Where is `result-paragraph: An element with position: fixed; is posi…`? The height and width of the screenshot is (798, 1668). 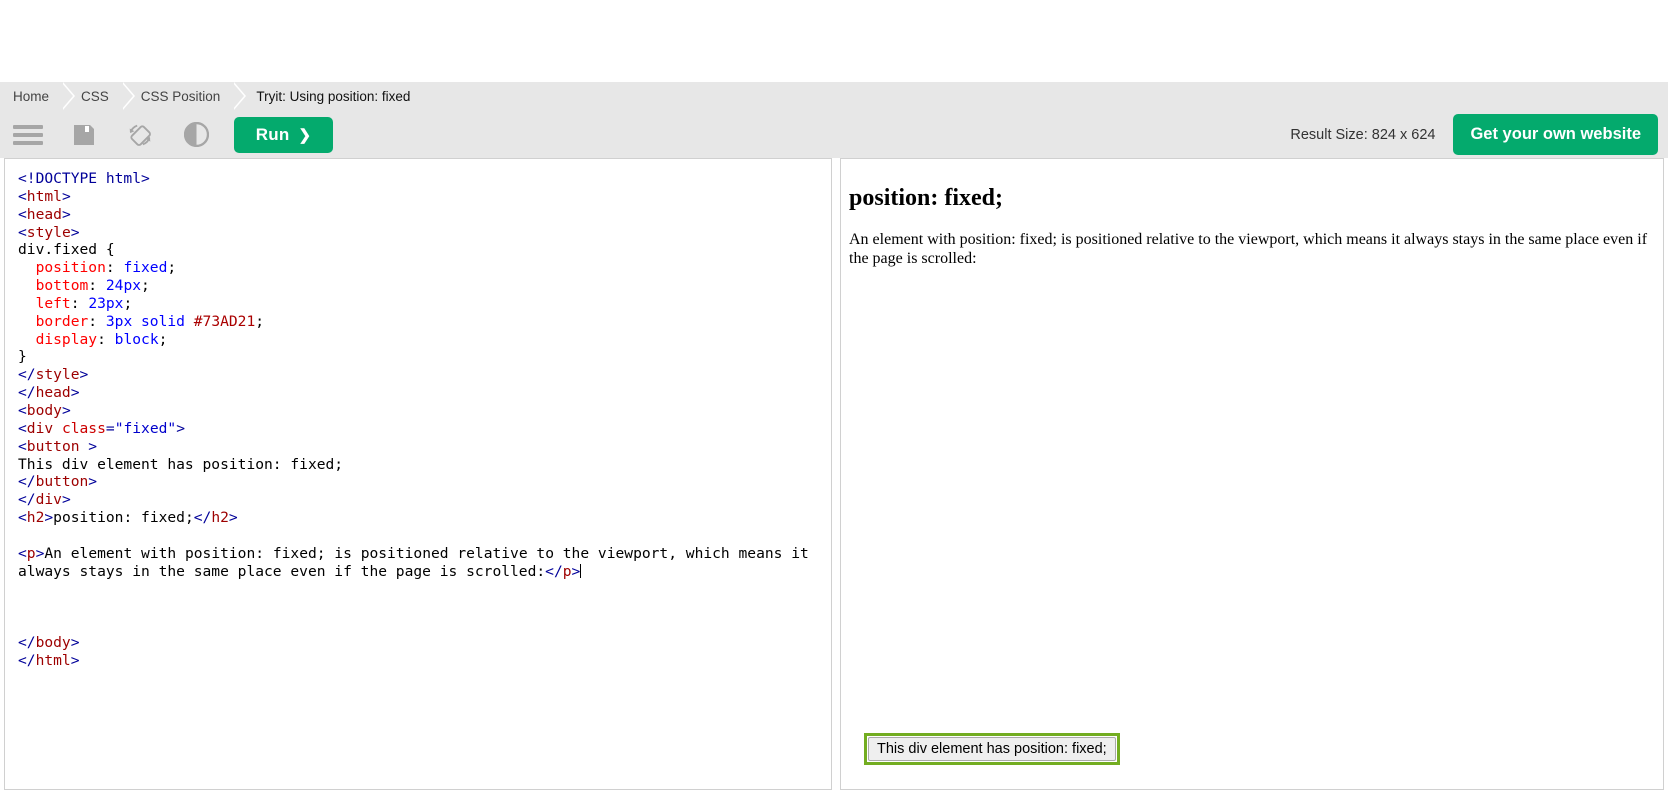 result-paragraph: An element with position: fixed; is posi… is located at coordinates (1248, 249).